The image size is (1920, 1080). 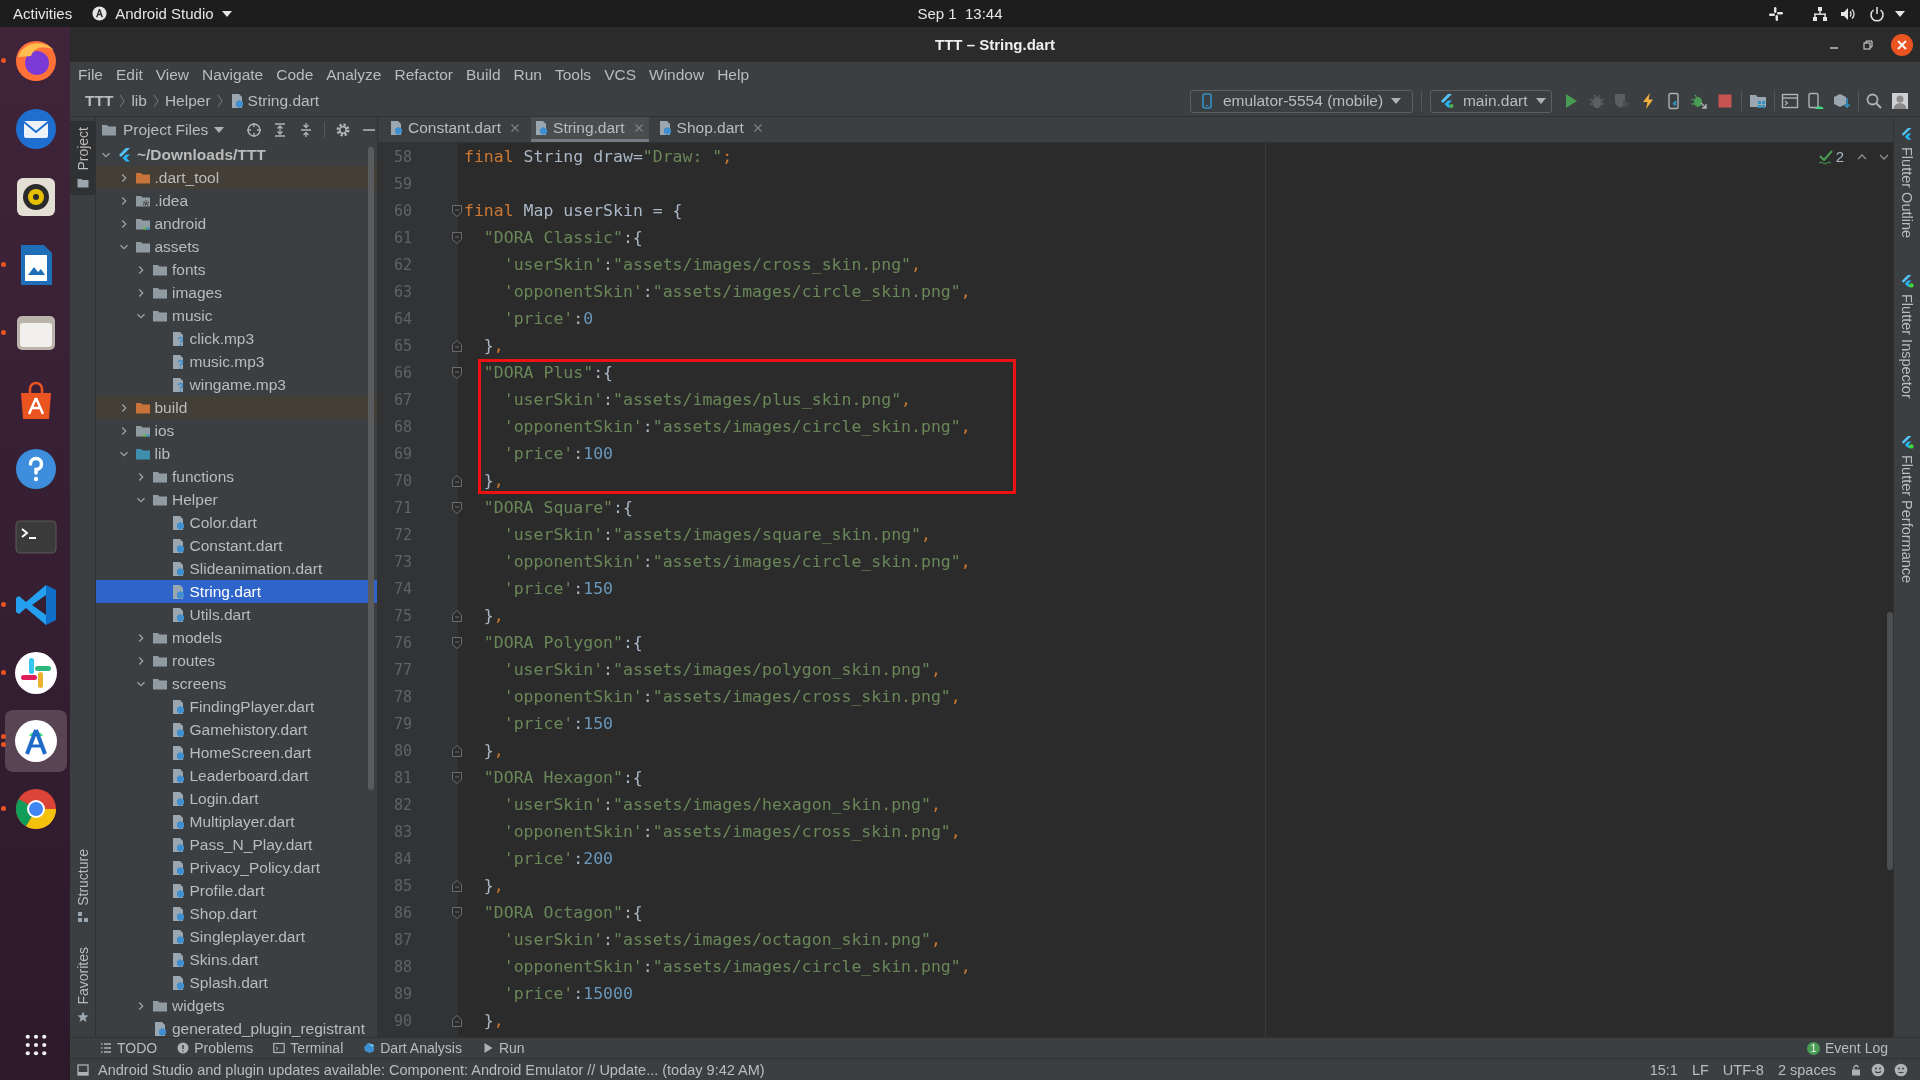 I want to click on avatar-icon, so click(x=1900, y=101).